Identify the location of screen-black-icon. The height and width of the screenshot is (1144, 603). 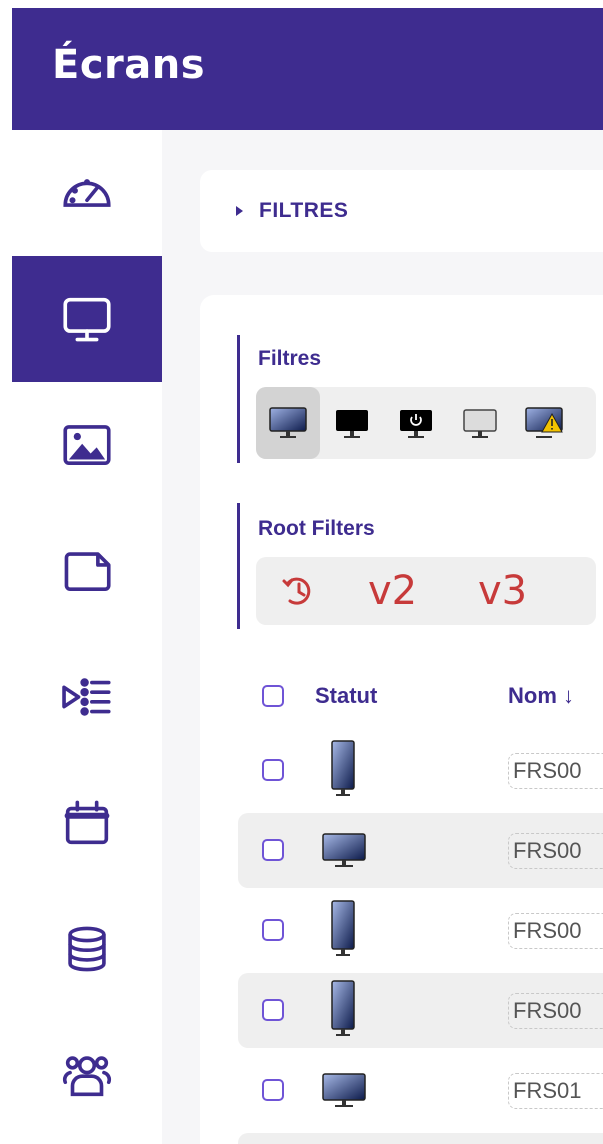
(352, 424).